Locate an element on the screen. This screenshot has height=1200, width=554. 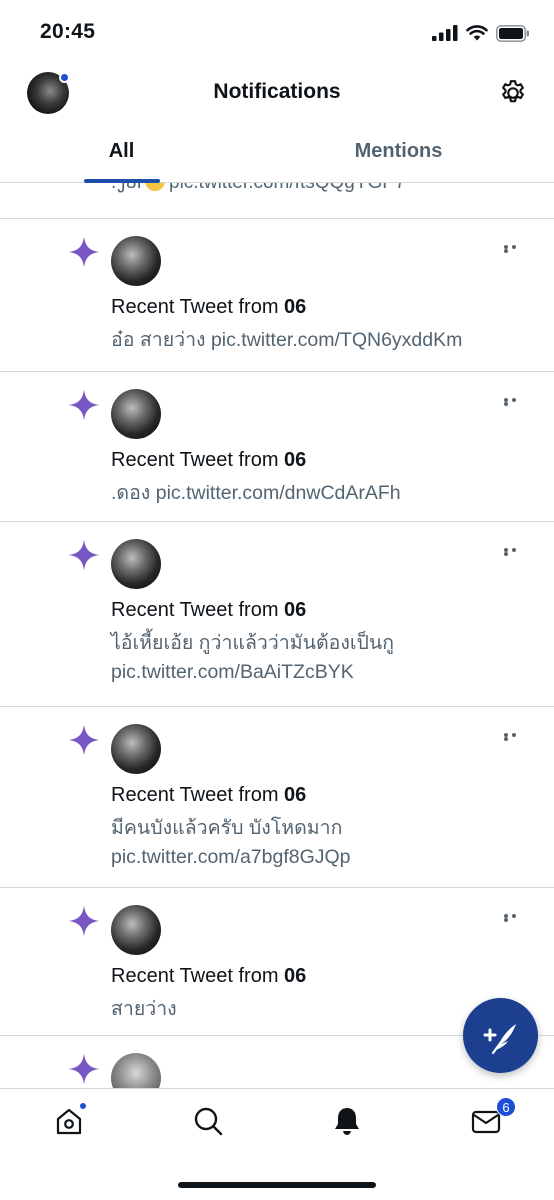
nav-notifications is located at coordinates (347, 1121).